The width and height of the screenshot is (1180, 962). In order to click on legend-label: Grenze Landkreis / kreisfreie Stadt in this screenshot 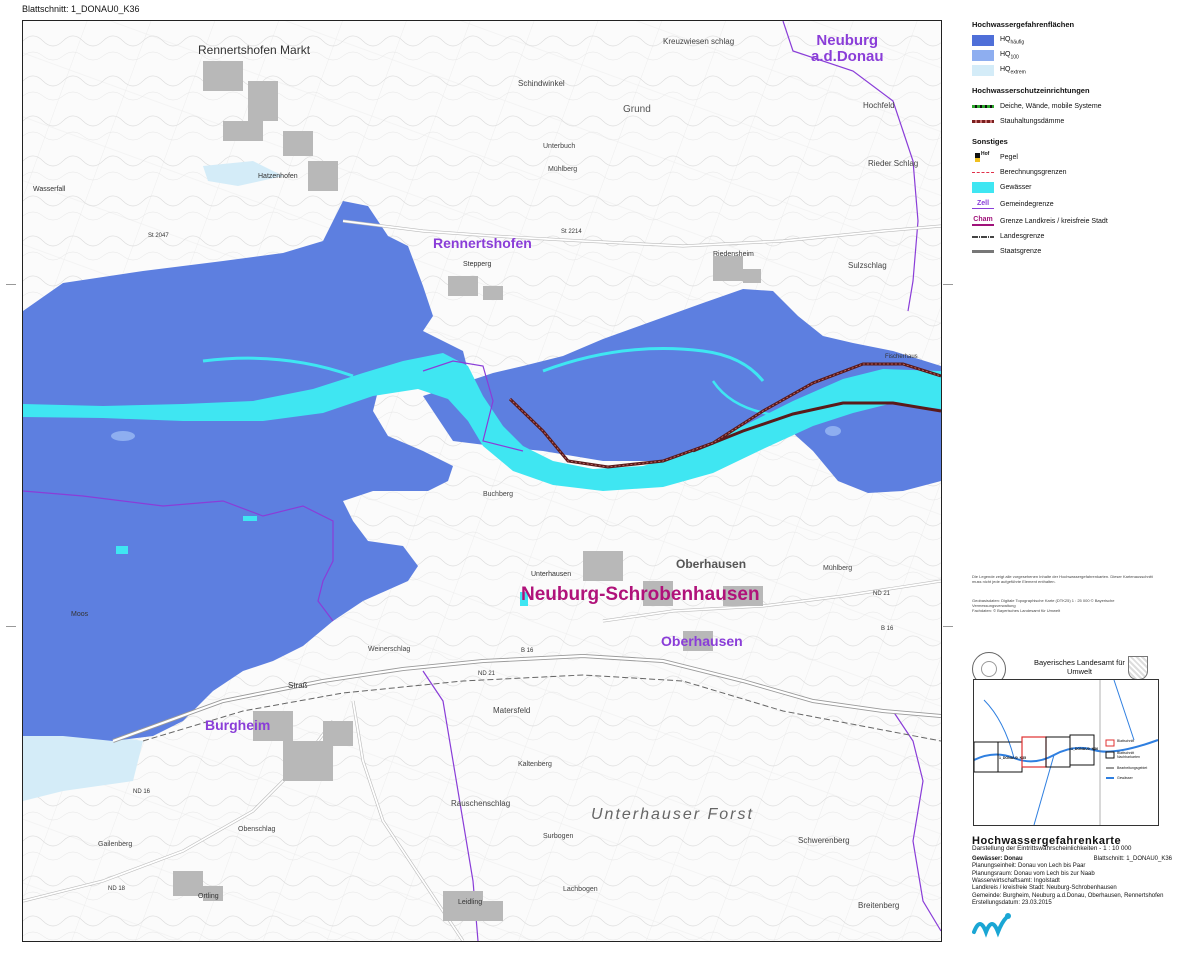, I will do `click(1054, 221)`.